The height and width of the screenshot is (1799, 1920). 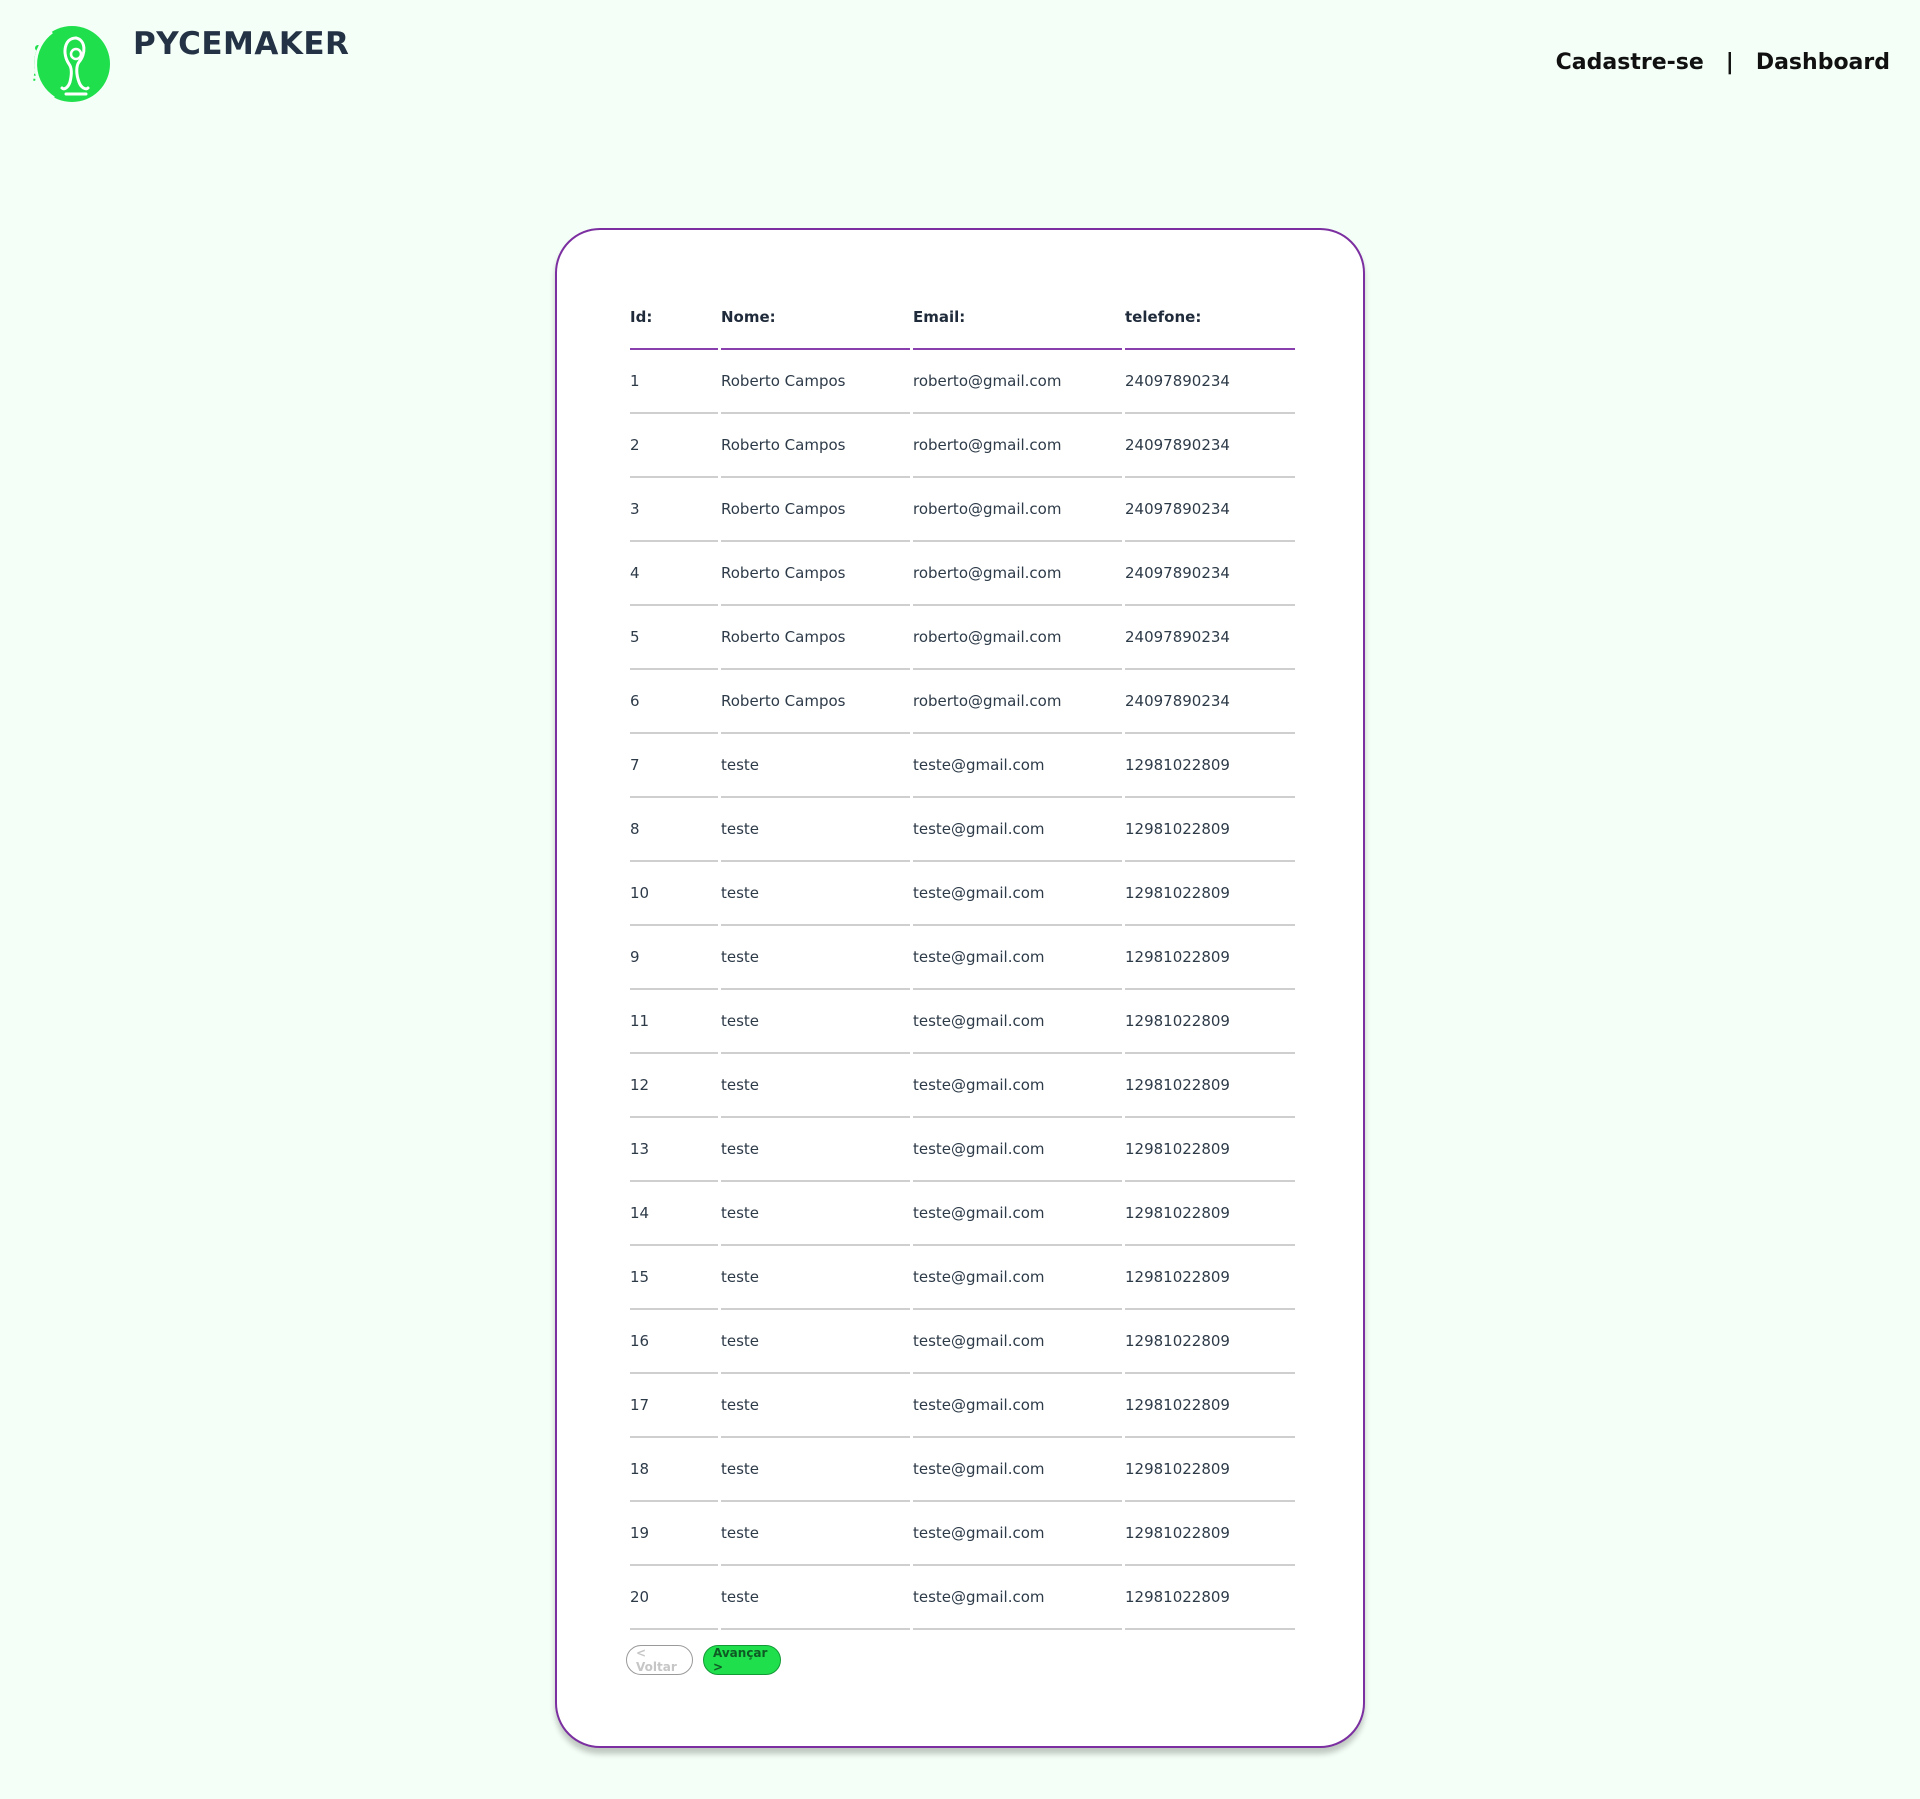 I want to click on table-row: 20 teste teste@gmail.com 12981022809, so click(x=962, y=1598).